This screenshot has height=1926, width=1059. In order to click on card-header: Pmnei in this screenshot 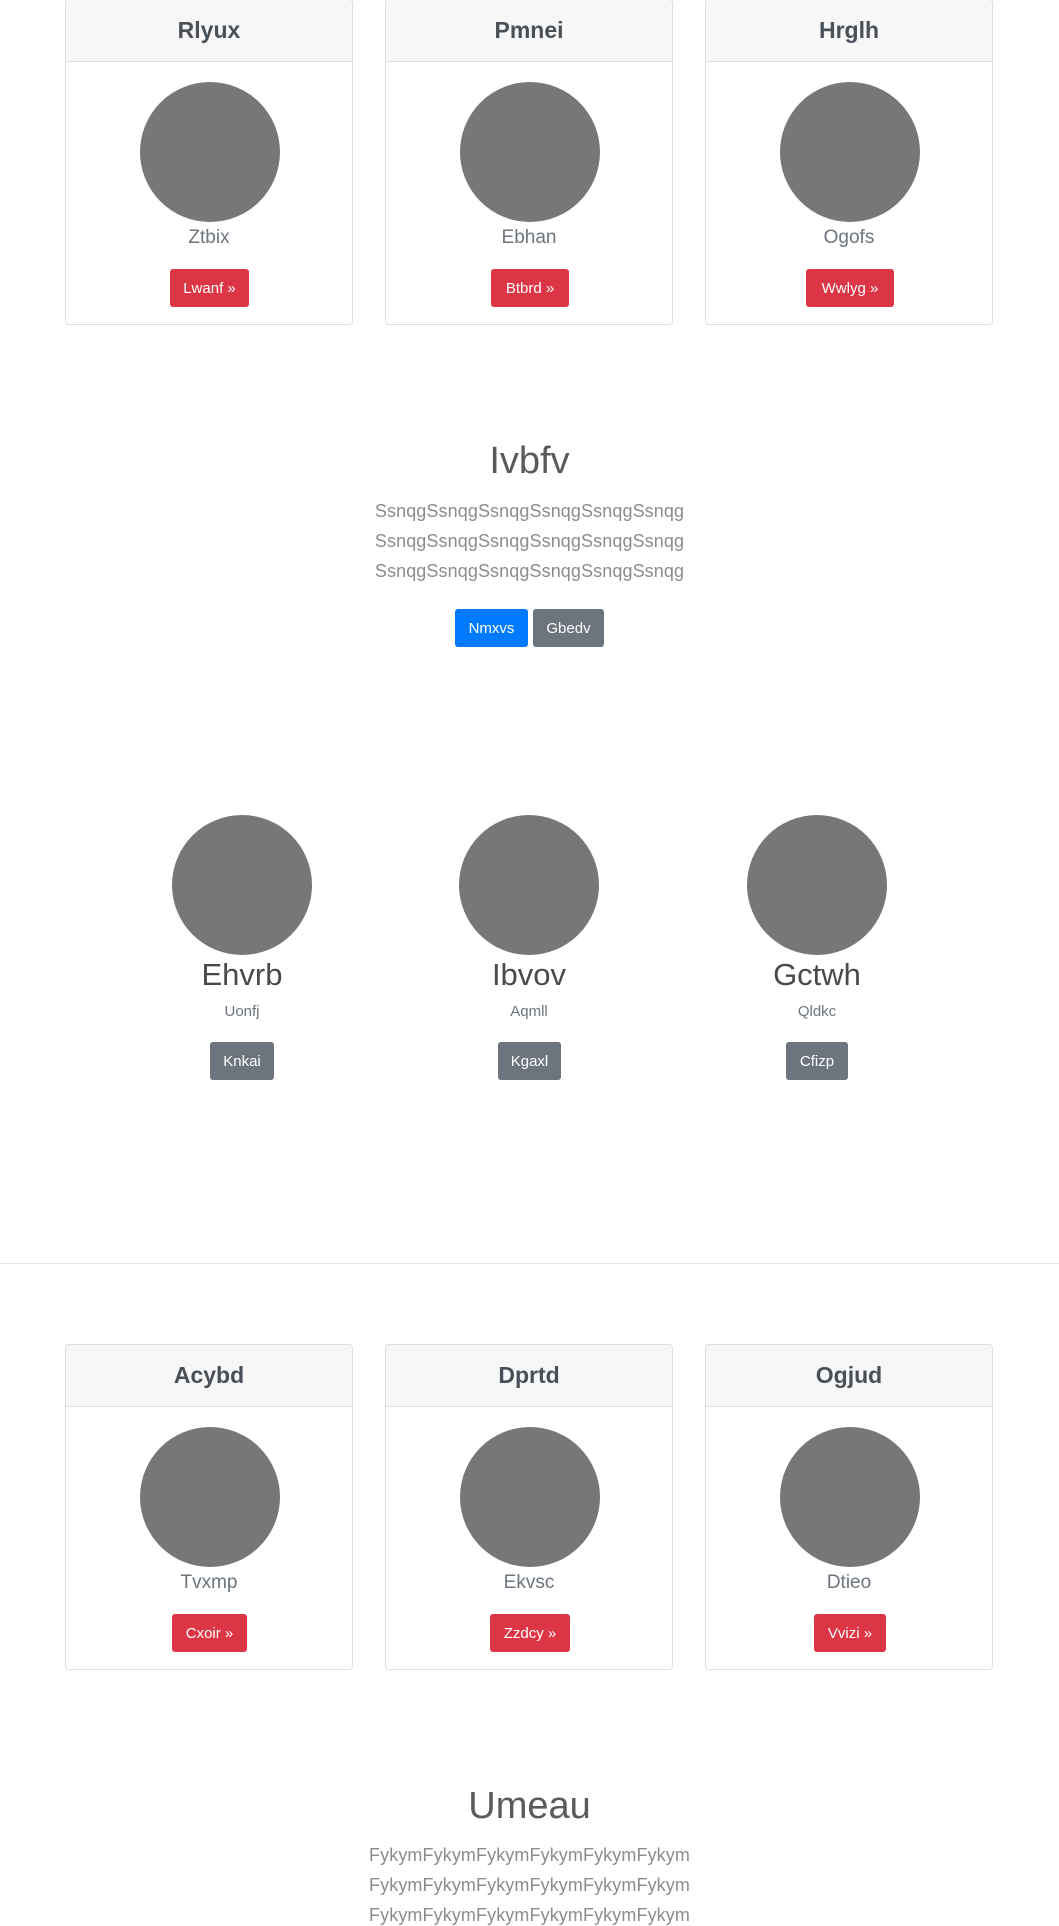, I will do `click(529, 31)`.